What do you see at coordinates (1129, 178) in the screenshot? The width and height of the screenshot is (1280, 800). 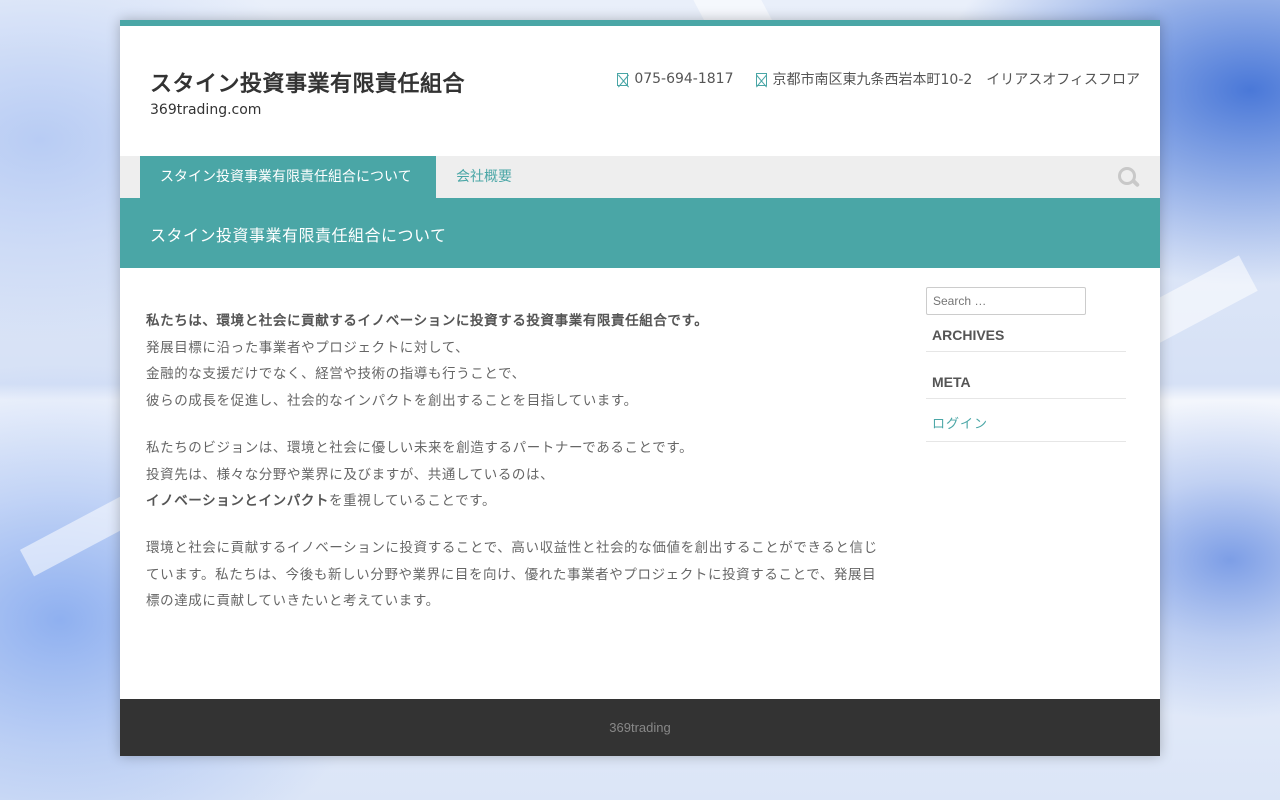 I see `search-icon` at bounding box center [1129, 178].